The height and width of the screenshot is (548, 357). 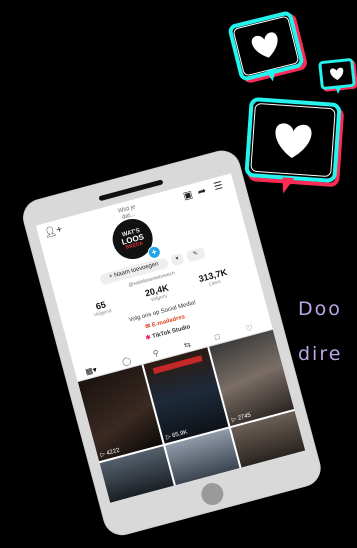 I want to click on video-views-count: 4222, so click(x=113, y=452).